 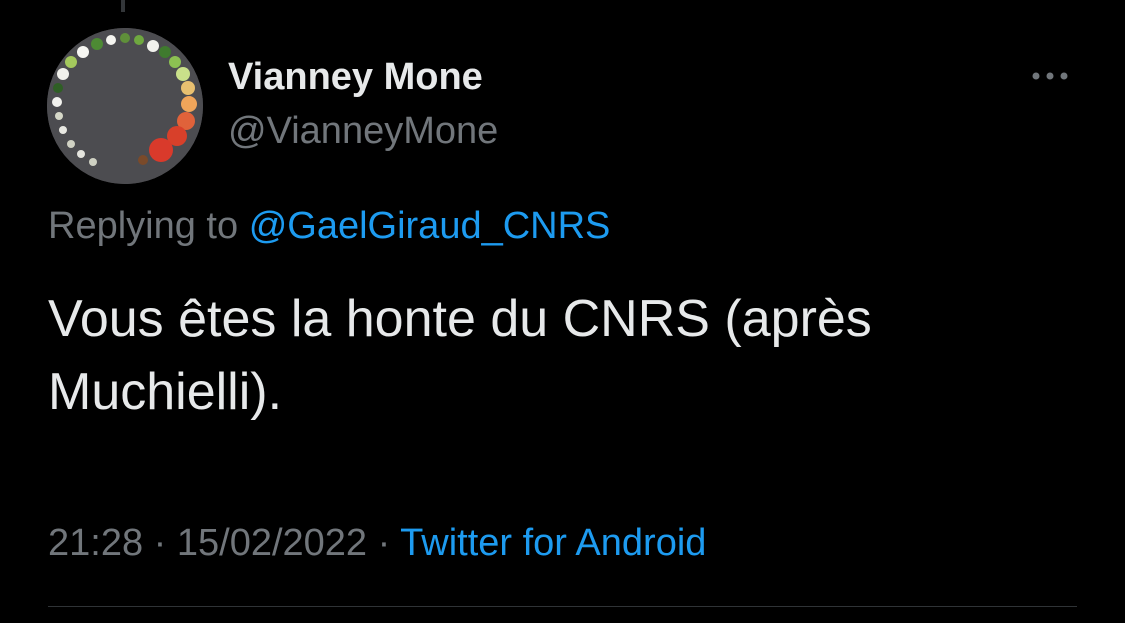 I want to click on replying-to: Replying to @GaelGiraud_CNRS, so click(x=329, y=226).